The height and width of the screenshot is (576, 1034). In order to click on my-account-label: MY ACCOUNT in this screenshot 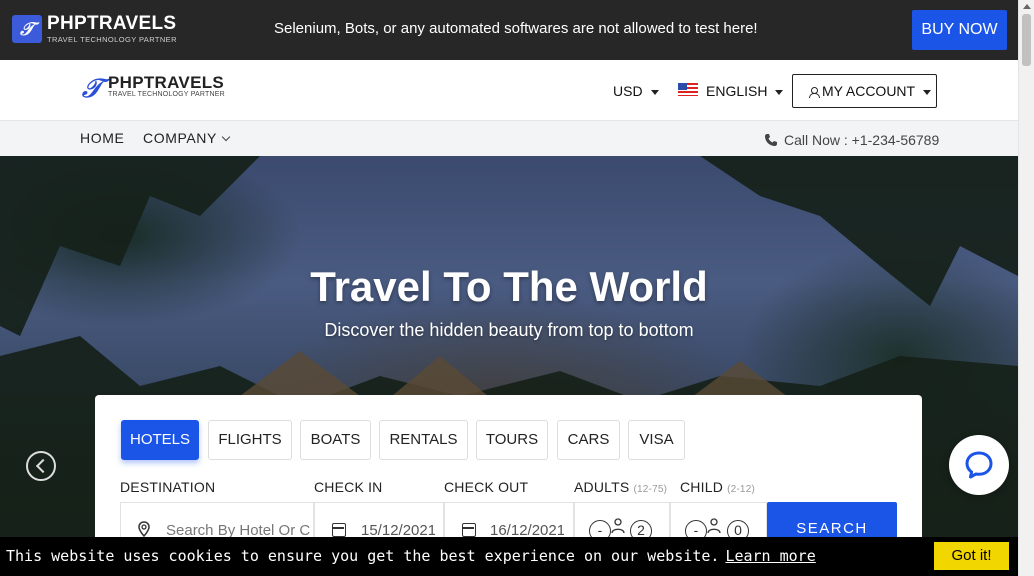, I will do `click(869, 91)`.